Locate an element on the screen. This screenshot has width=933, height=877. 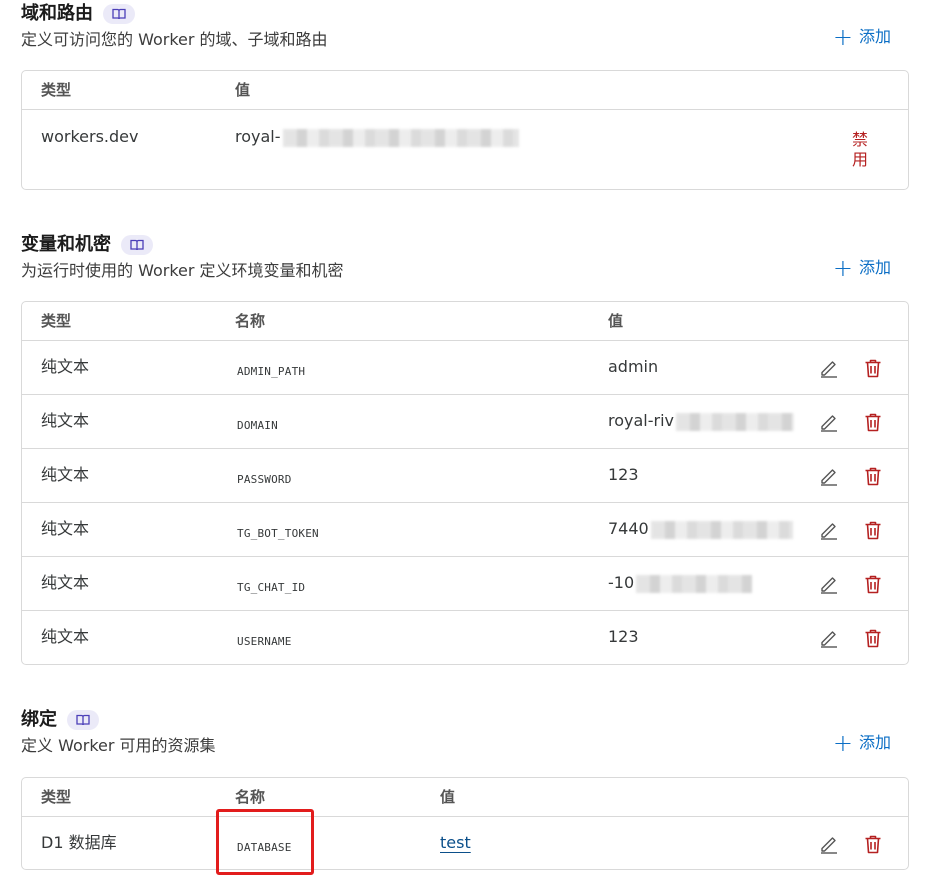
table-row: 纯文本 ADMIN_PATH admin is located at coordinates (465, 368).